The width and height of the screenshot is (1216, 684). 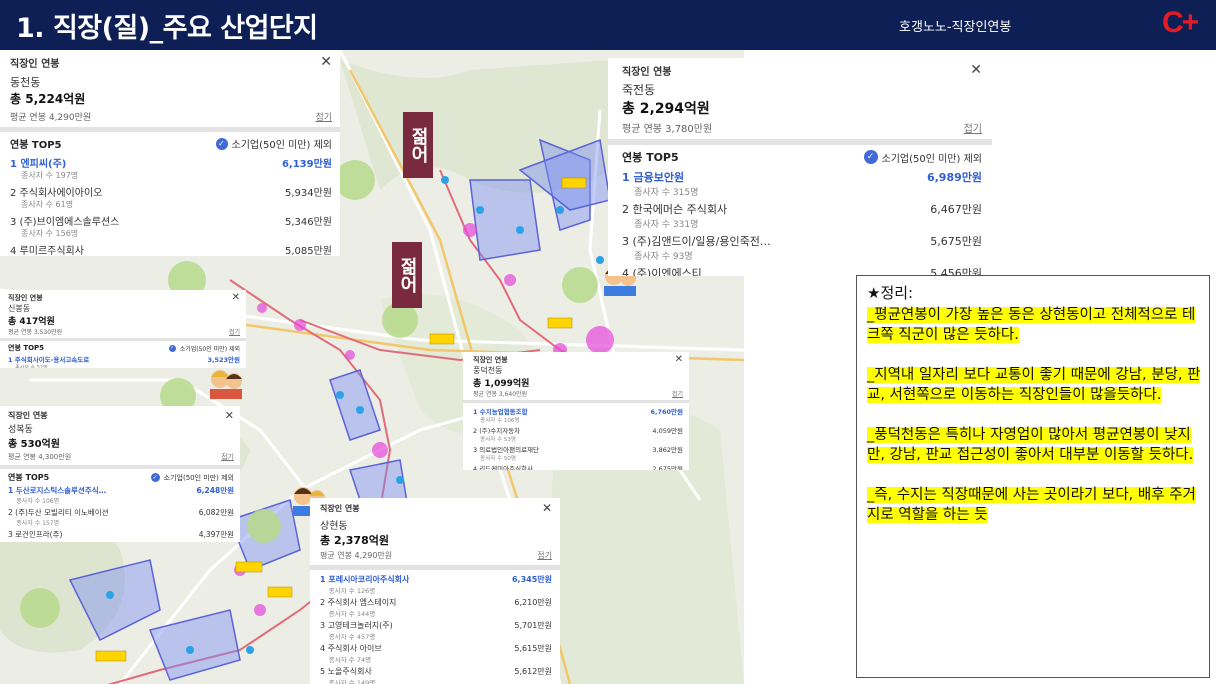 I want to click on company-row: 3 로건인프라(주) 4,397만원종사자 수 138명, so click(x=121, y=535).